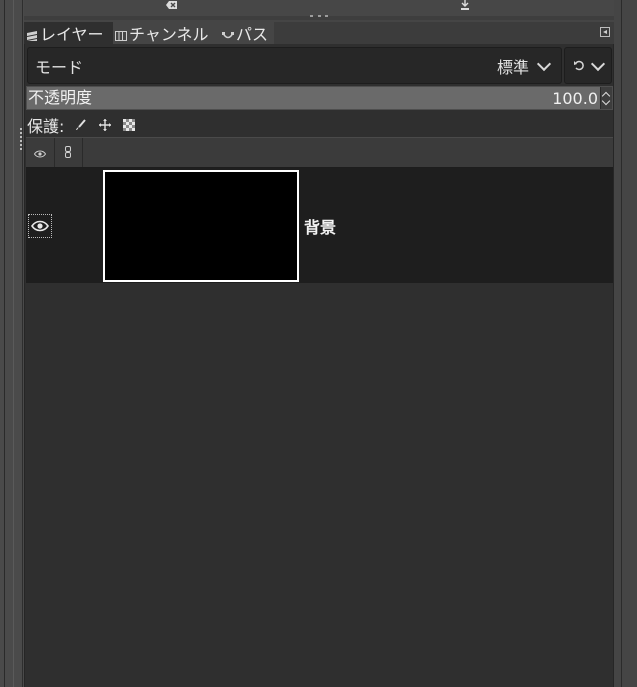 Image resolution: width=637 pixels, height=687 pixels. I want to click on opacity-spinscale: 不透明度 100.0, so click(319, 98).